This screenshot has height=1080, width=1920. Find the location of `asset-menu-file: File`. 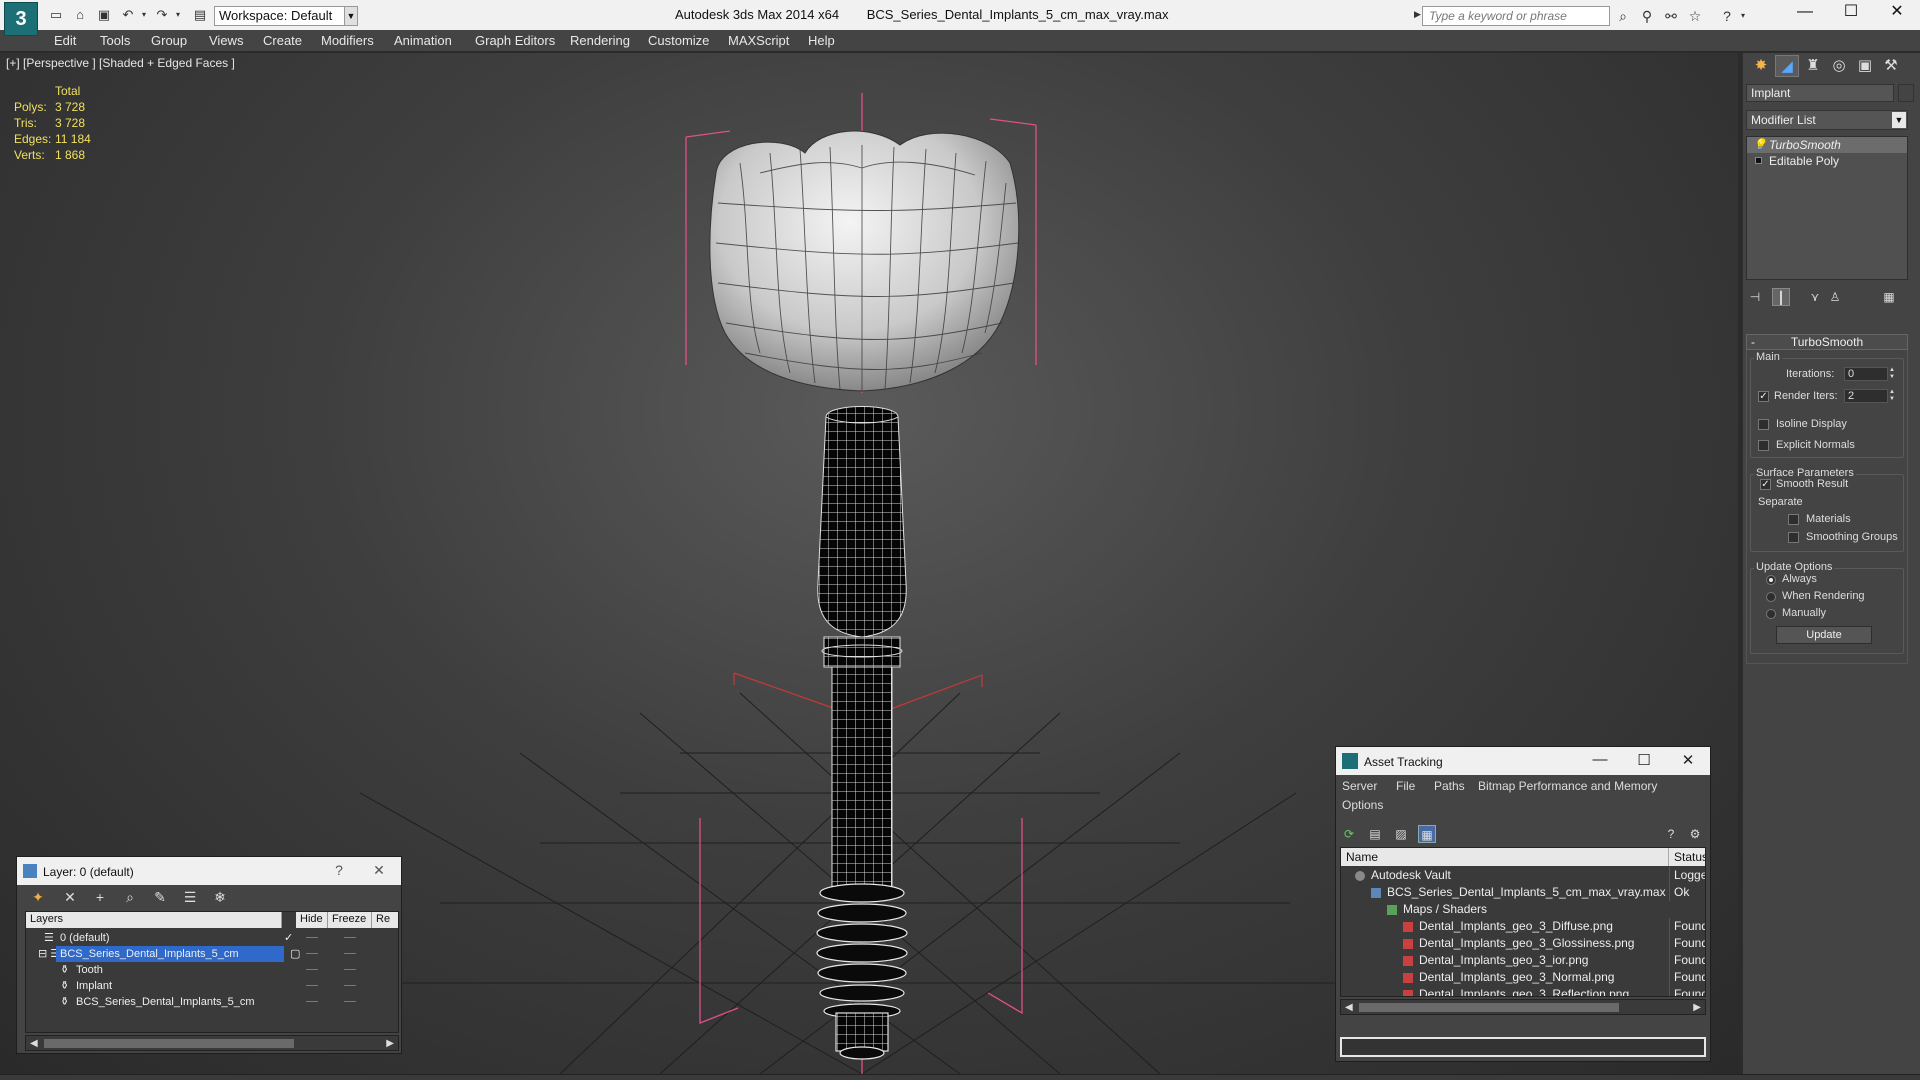

asset-menu-file: File is located at coordinates (1405, 786).